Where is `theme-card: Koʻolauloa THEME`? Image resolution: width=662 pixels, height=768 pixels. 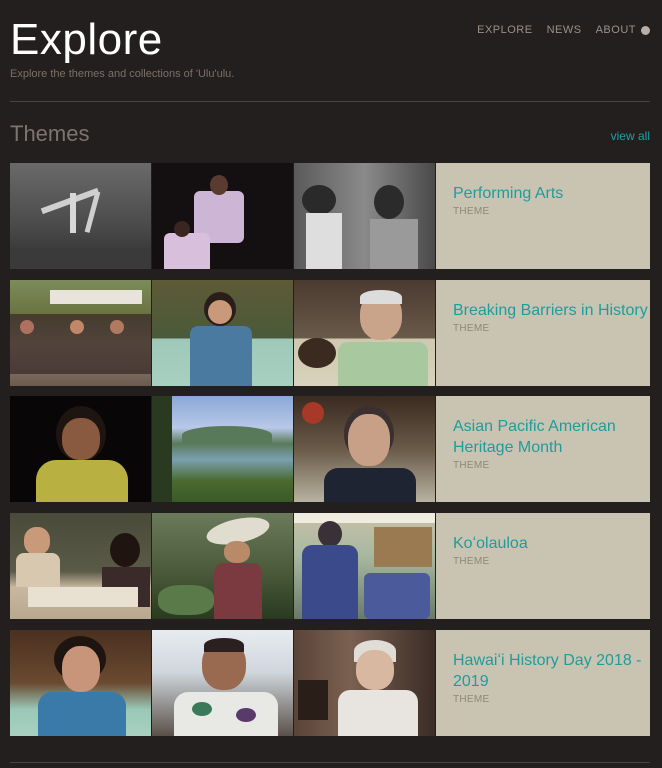
theme-card: Koʻolauloa THEME is located at coordinates (543, 566).